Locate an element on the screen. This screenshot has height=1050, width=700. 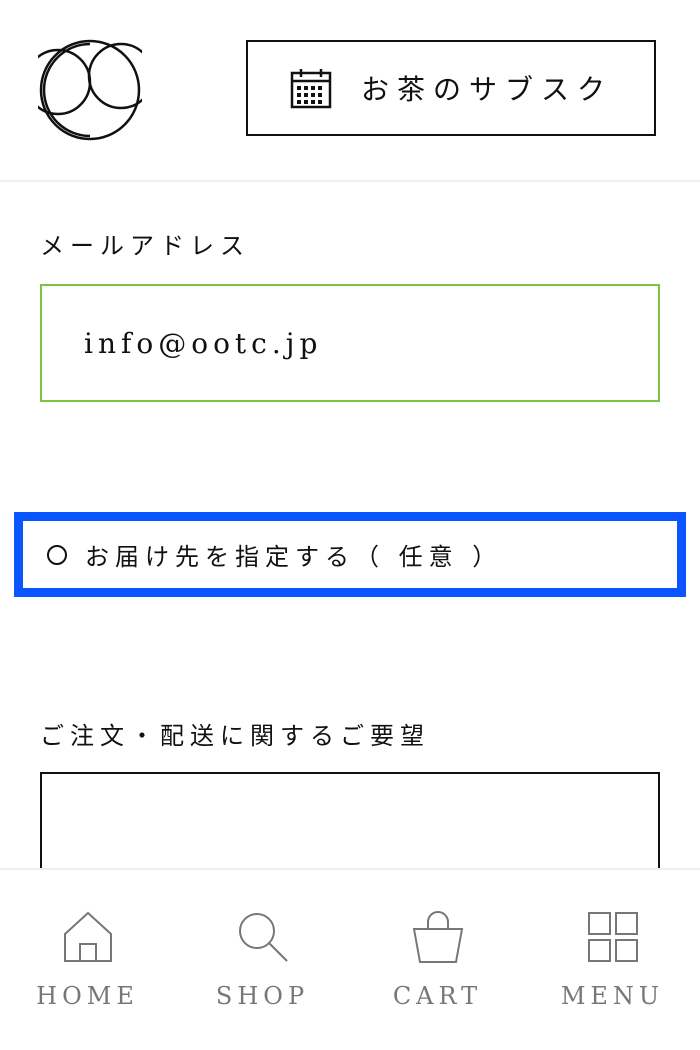
nav-label-menu: MENU is located at coordinates (612, 996).